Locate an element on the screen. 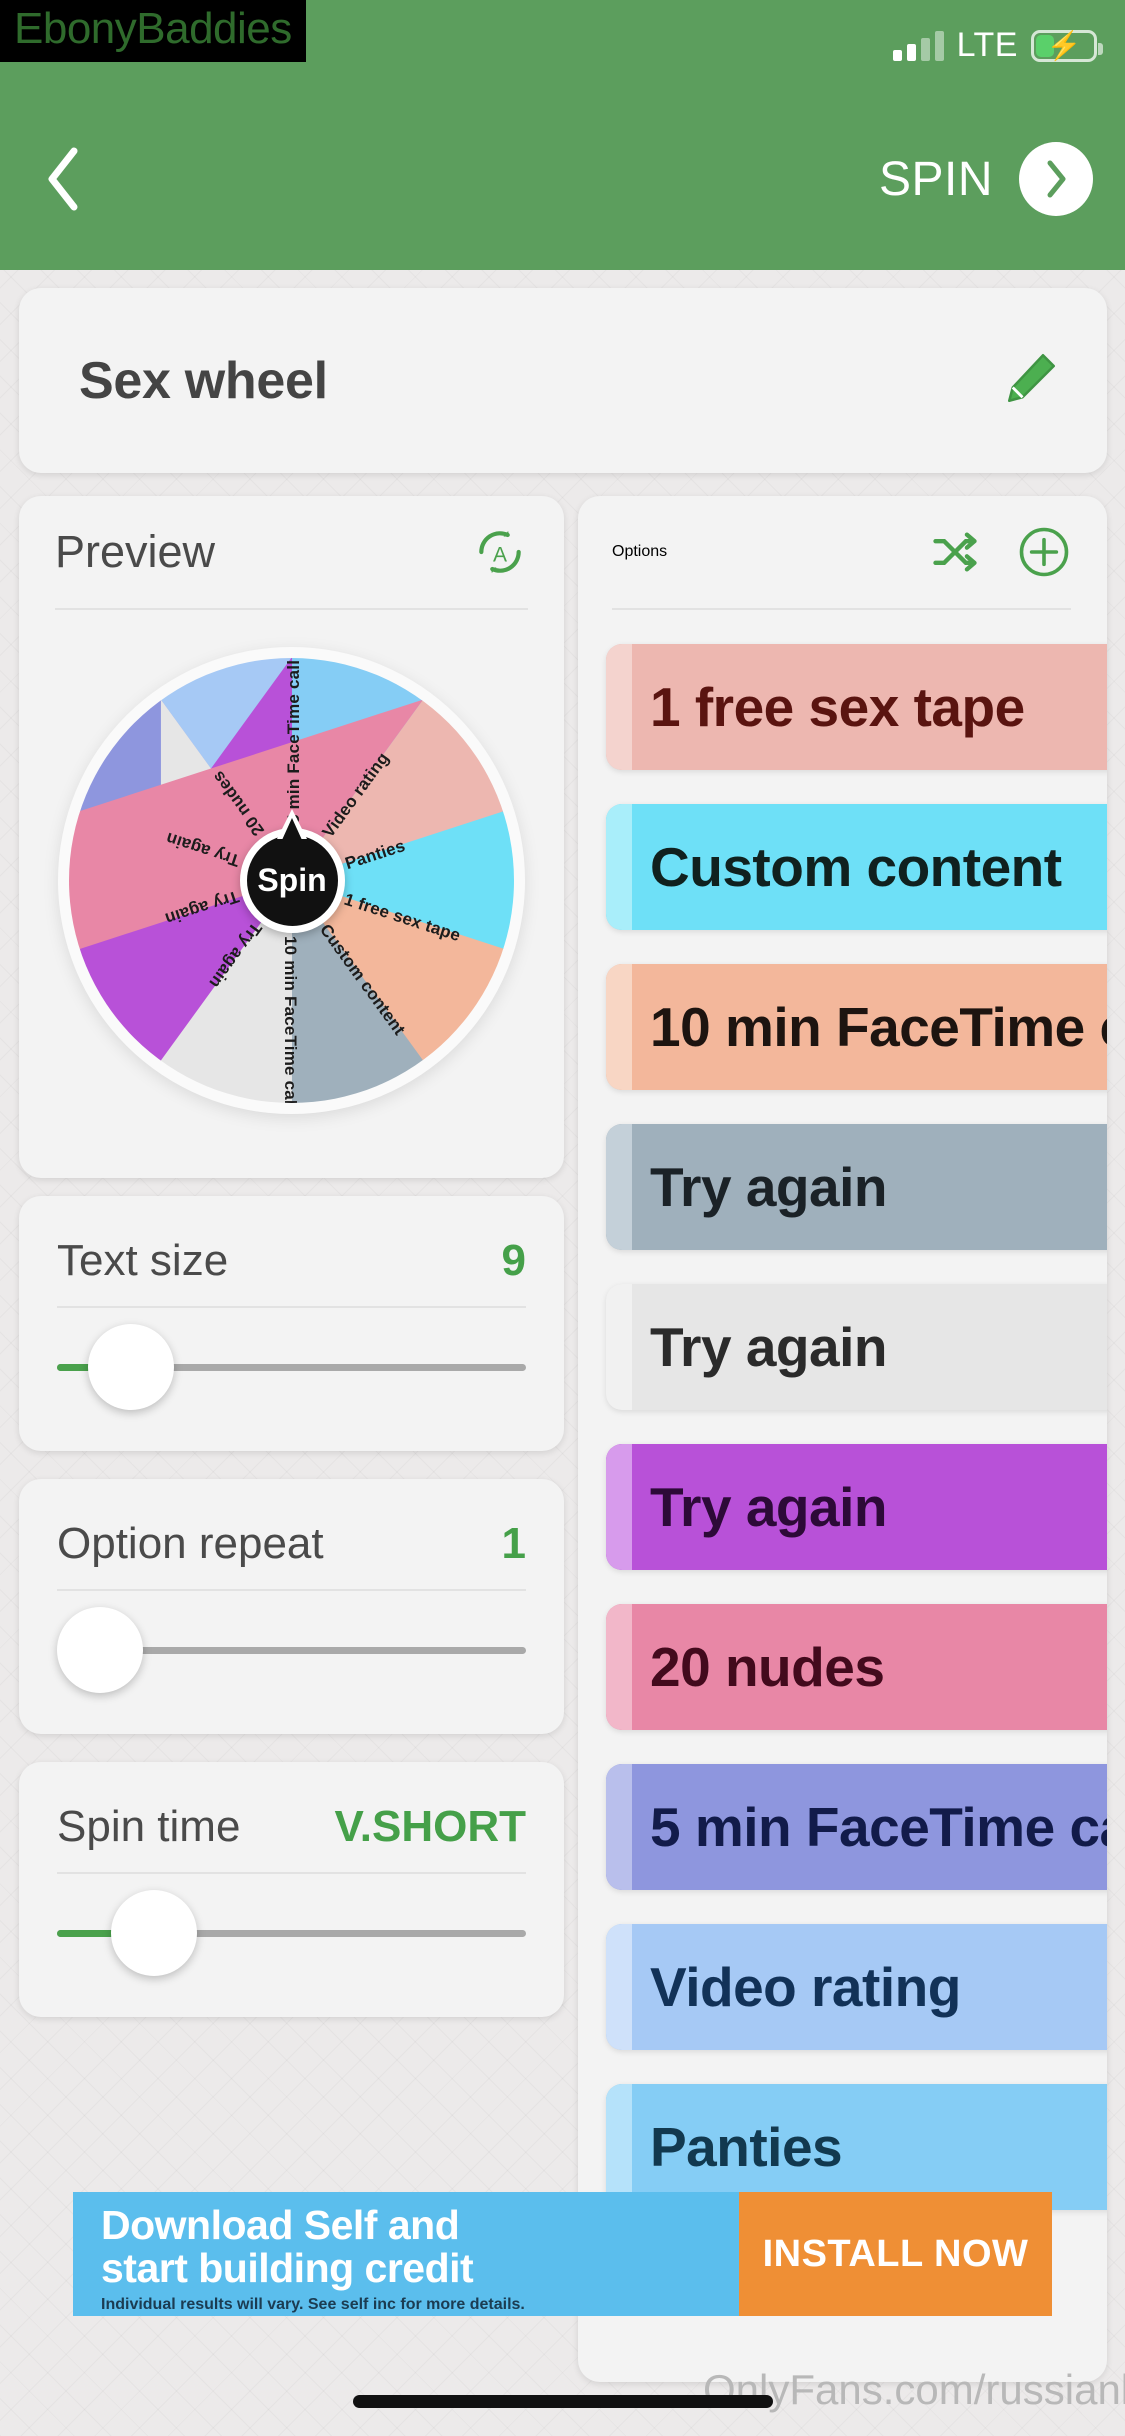 The width and height of the screenshot is (1125, 2436). chevron-right-icon is located at coordinates (1056, 179).